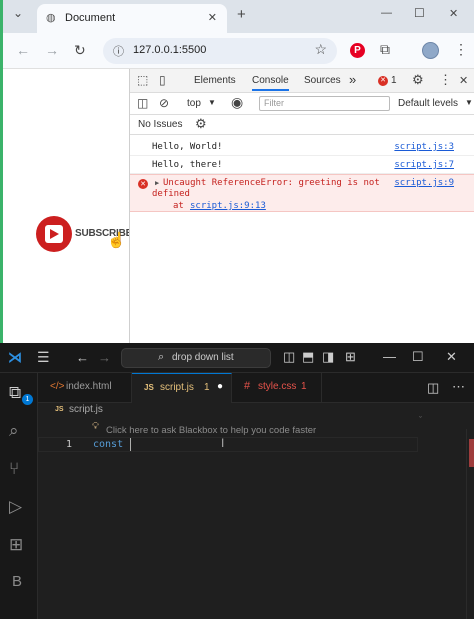  Describe the element at coordinates (469, 102) in the screenshot. I see `levels-dropdown-icon: ▼` at that location.